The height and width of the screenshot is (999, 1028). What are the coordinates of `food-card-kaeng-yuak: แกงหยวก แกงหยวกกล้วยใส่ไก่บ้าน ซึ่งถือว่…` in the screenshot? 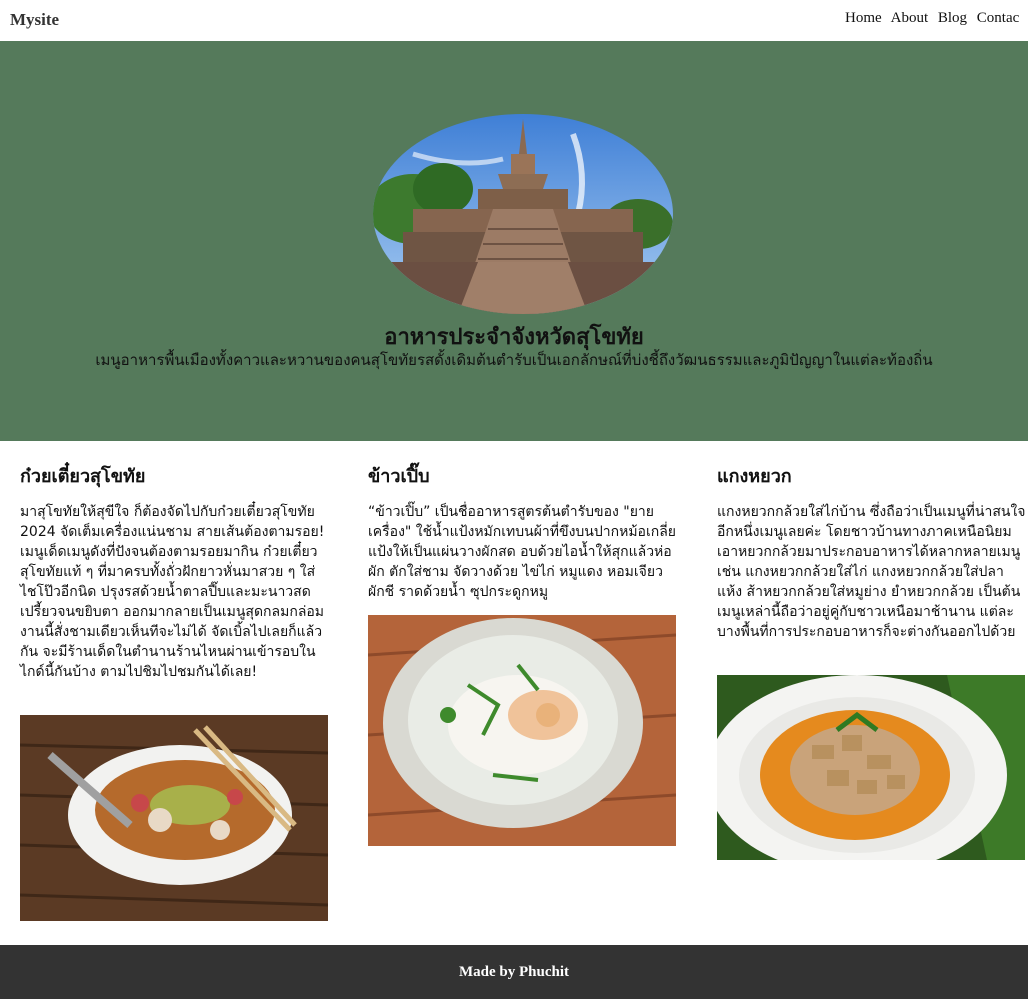 It's located at (872, 551).